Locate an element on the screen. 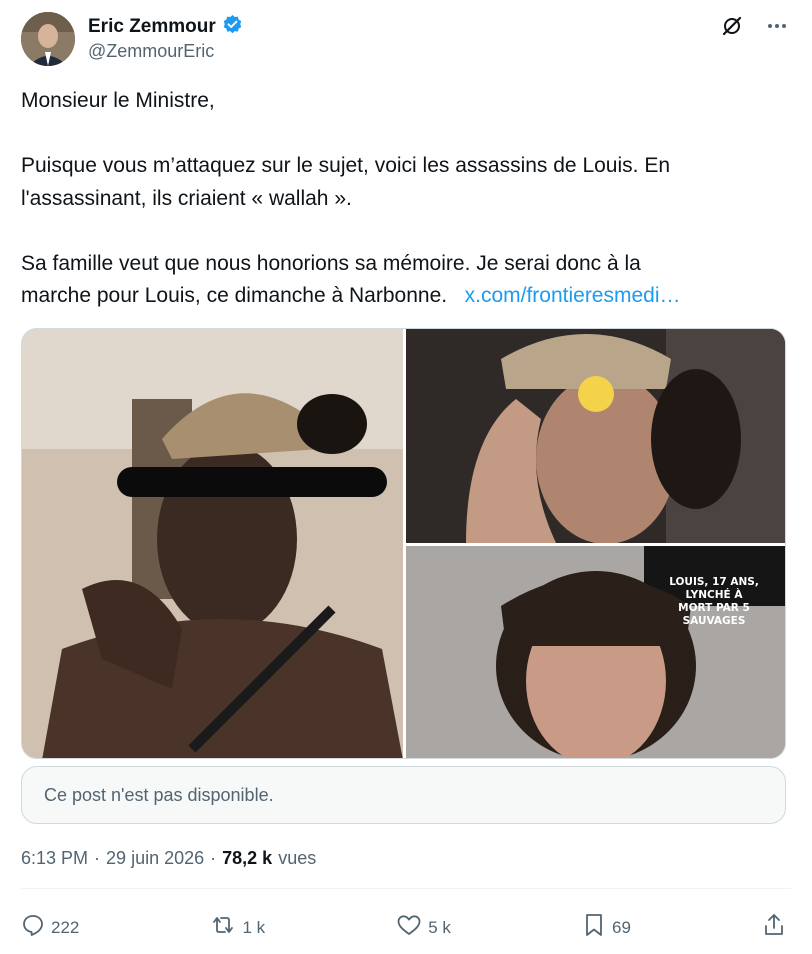 This screenshot has height=954, width=812. views-label: vues is located at coordinates (297, 858).